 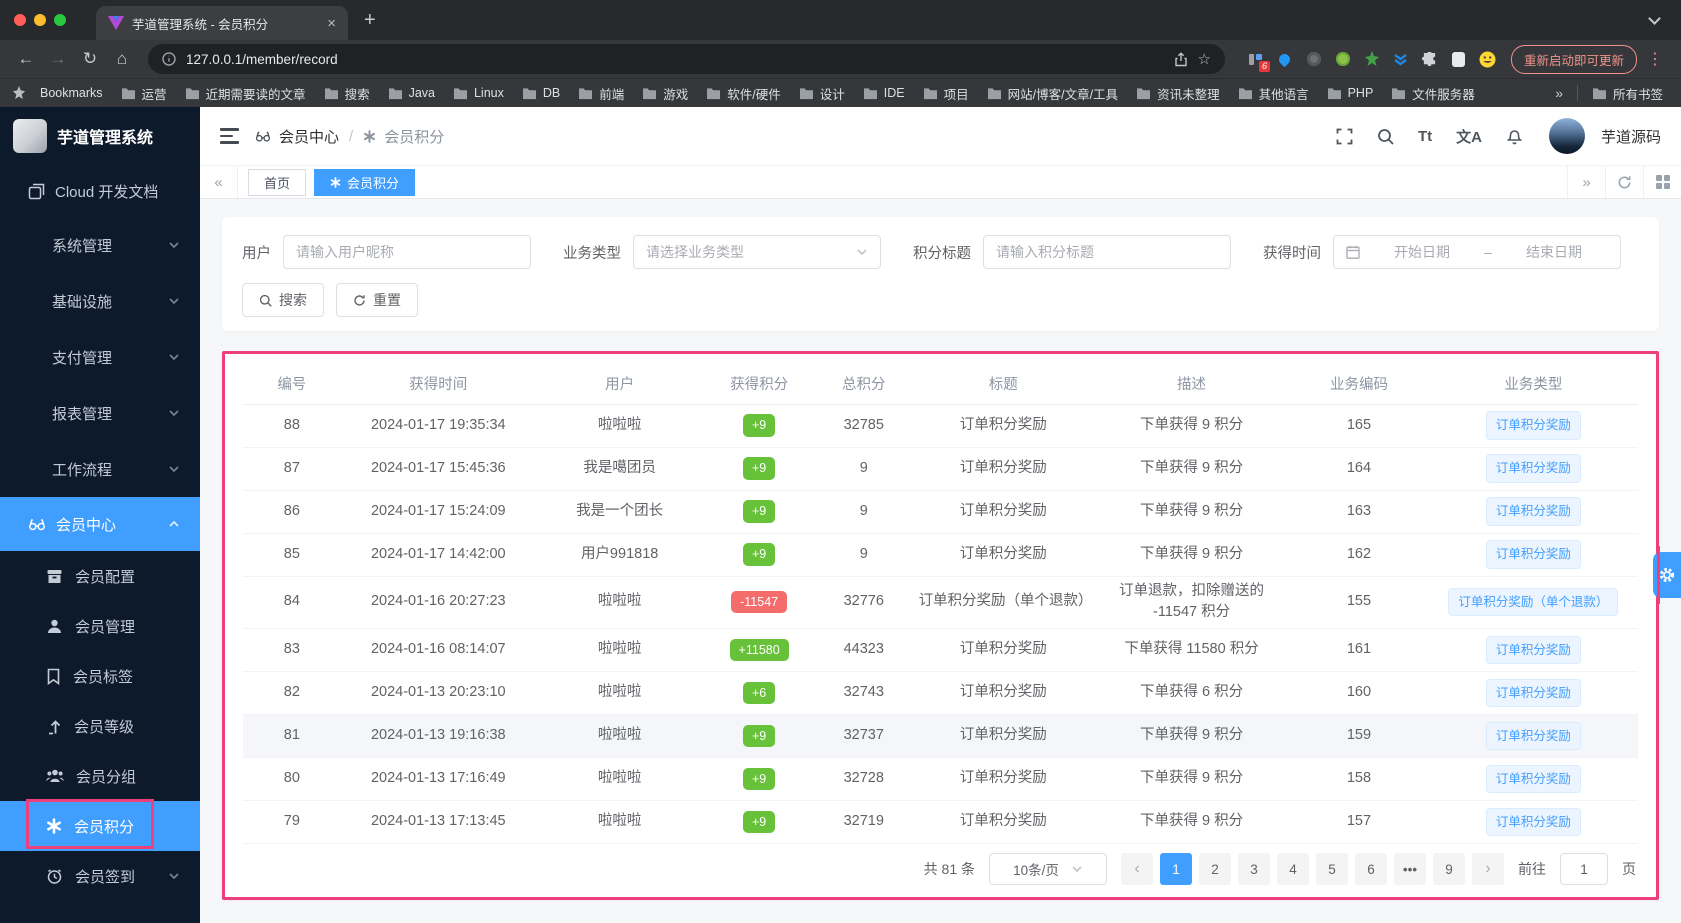 I want to click on font-size-icon: Tt, so click(x=1425, y=136).